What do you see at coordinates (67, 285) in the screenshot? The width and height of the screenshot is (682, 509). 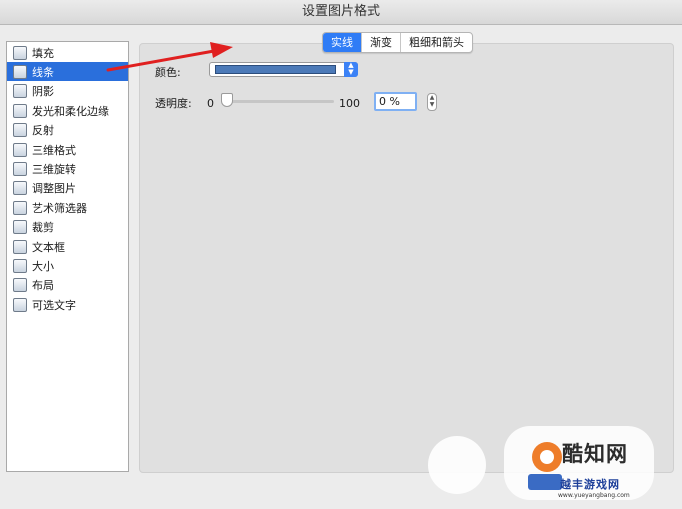 I see `sidebar-item-12: 布局` at bounding box center [67, 285].